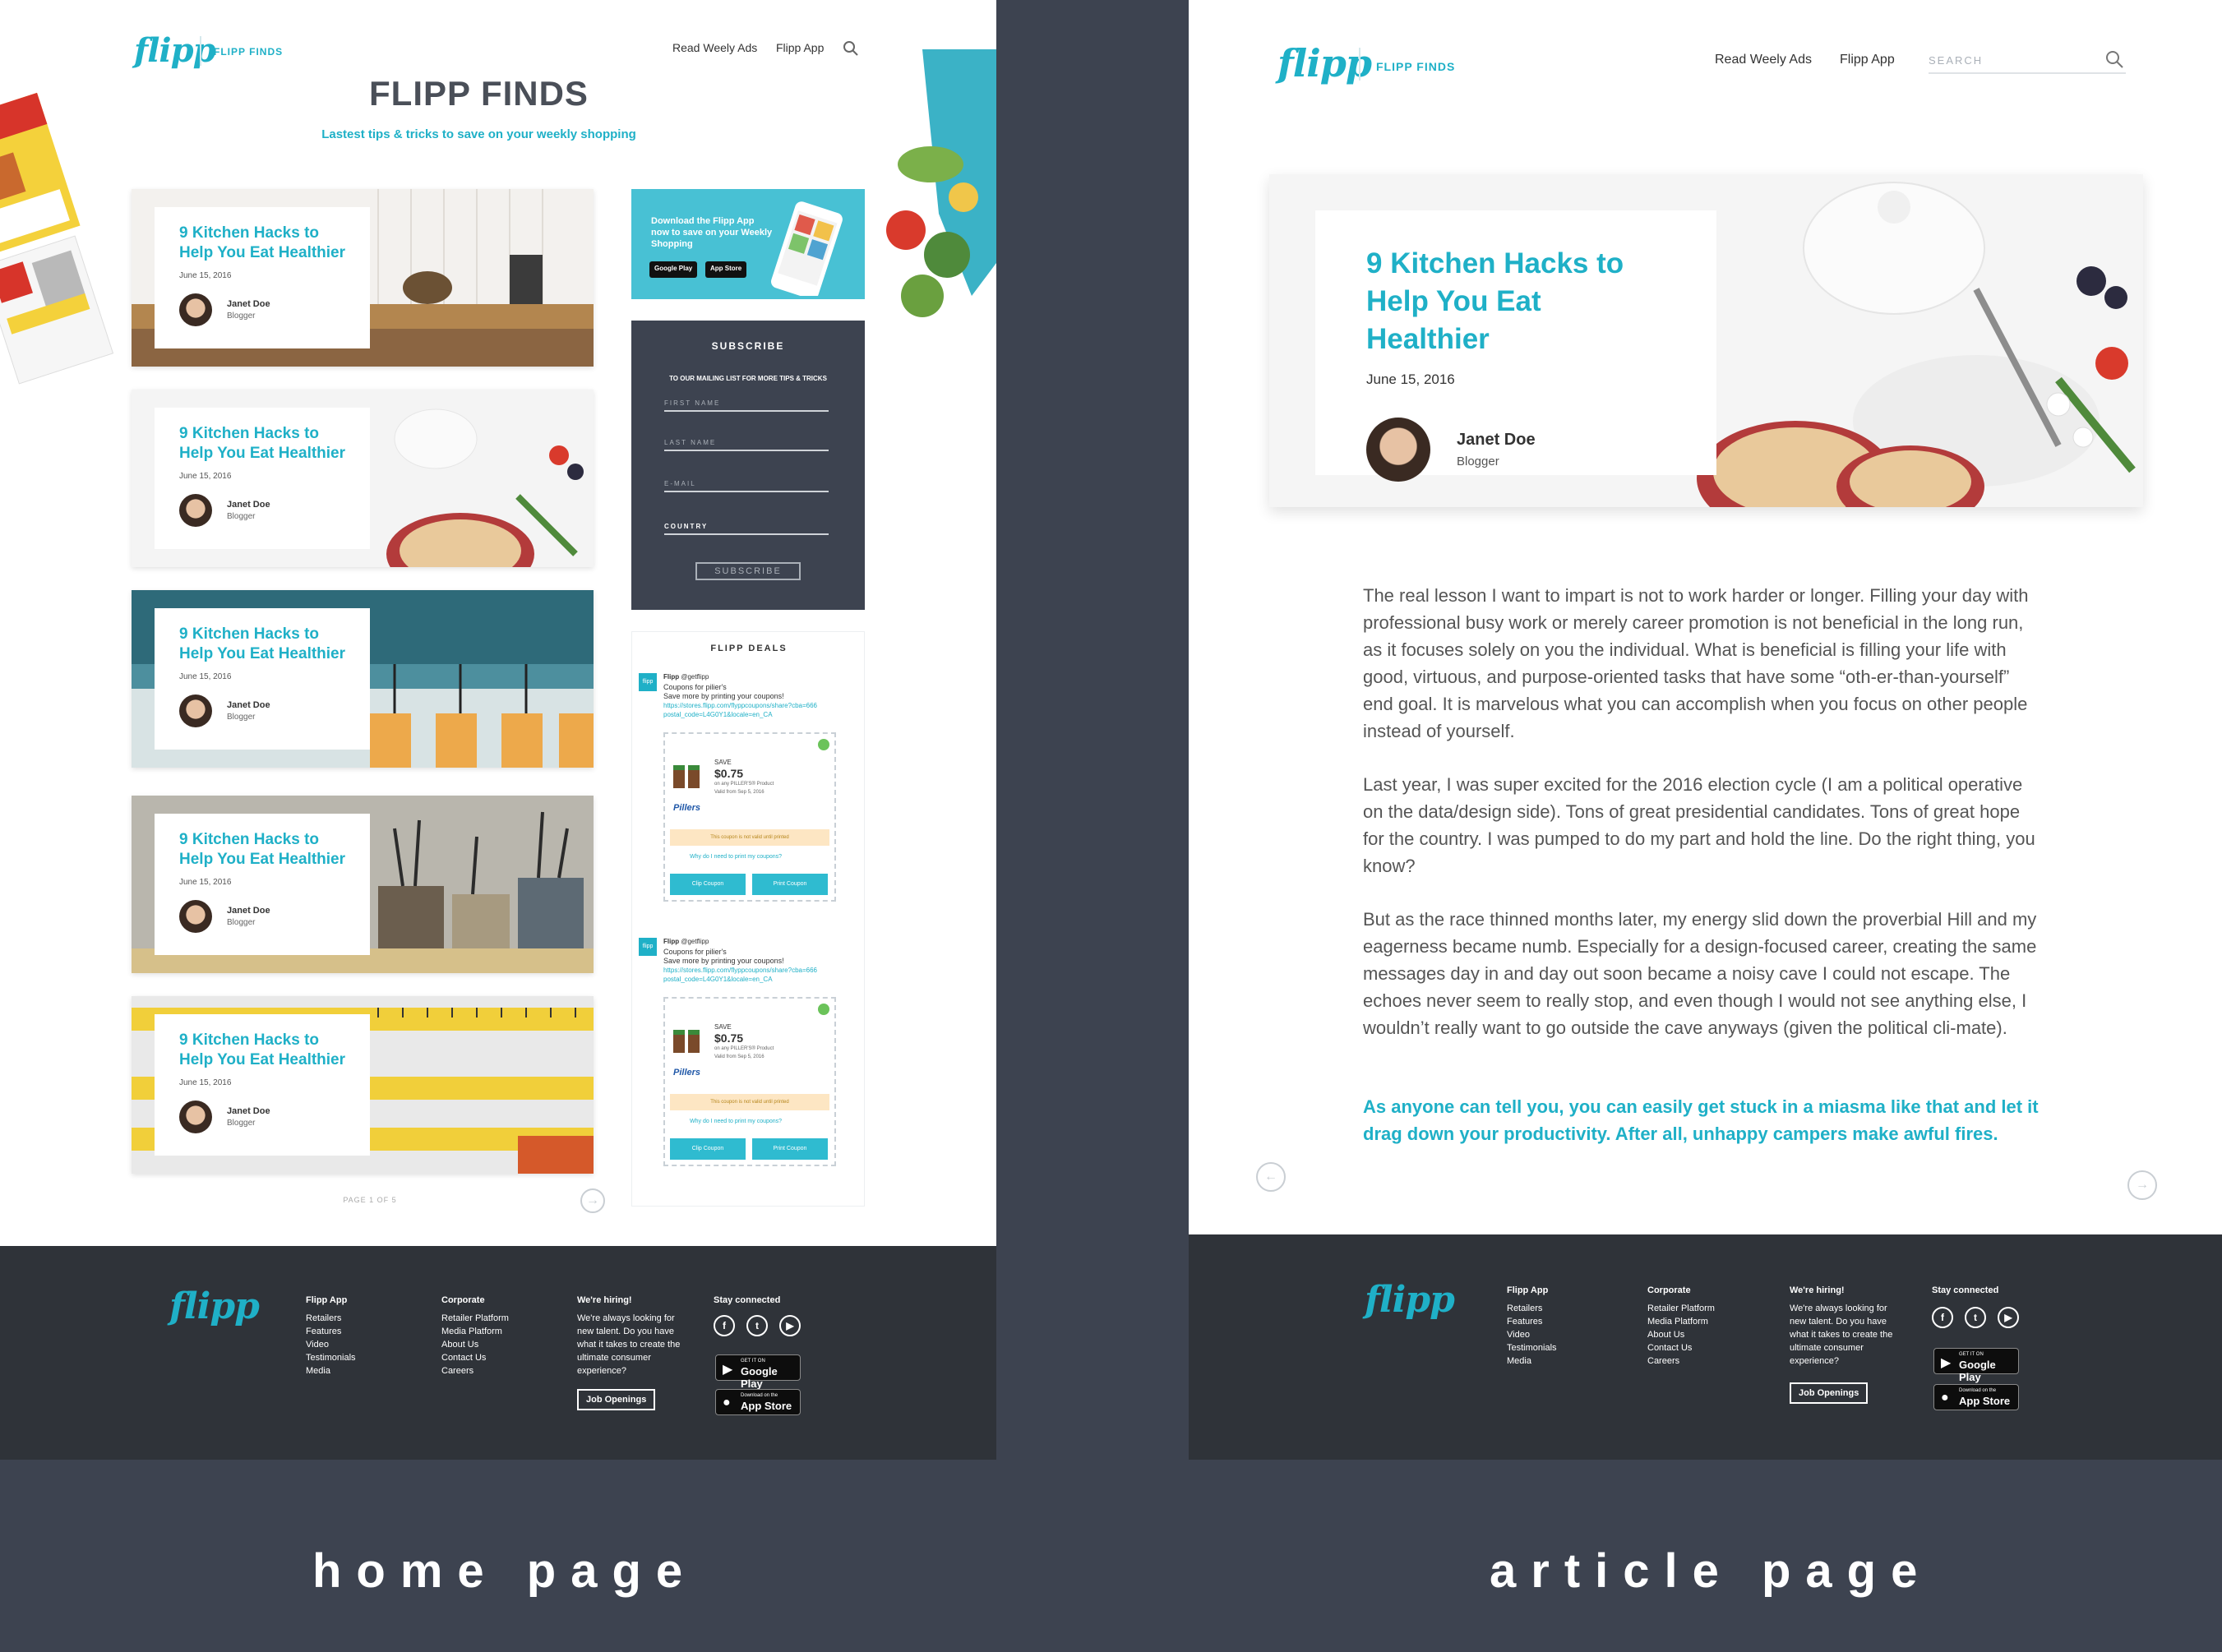  What do you see at coordinates (1271, 1177) in the screenshot?
I see `prev-article-arrow-icon: ←` at bounding box center [1271, 1177].